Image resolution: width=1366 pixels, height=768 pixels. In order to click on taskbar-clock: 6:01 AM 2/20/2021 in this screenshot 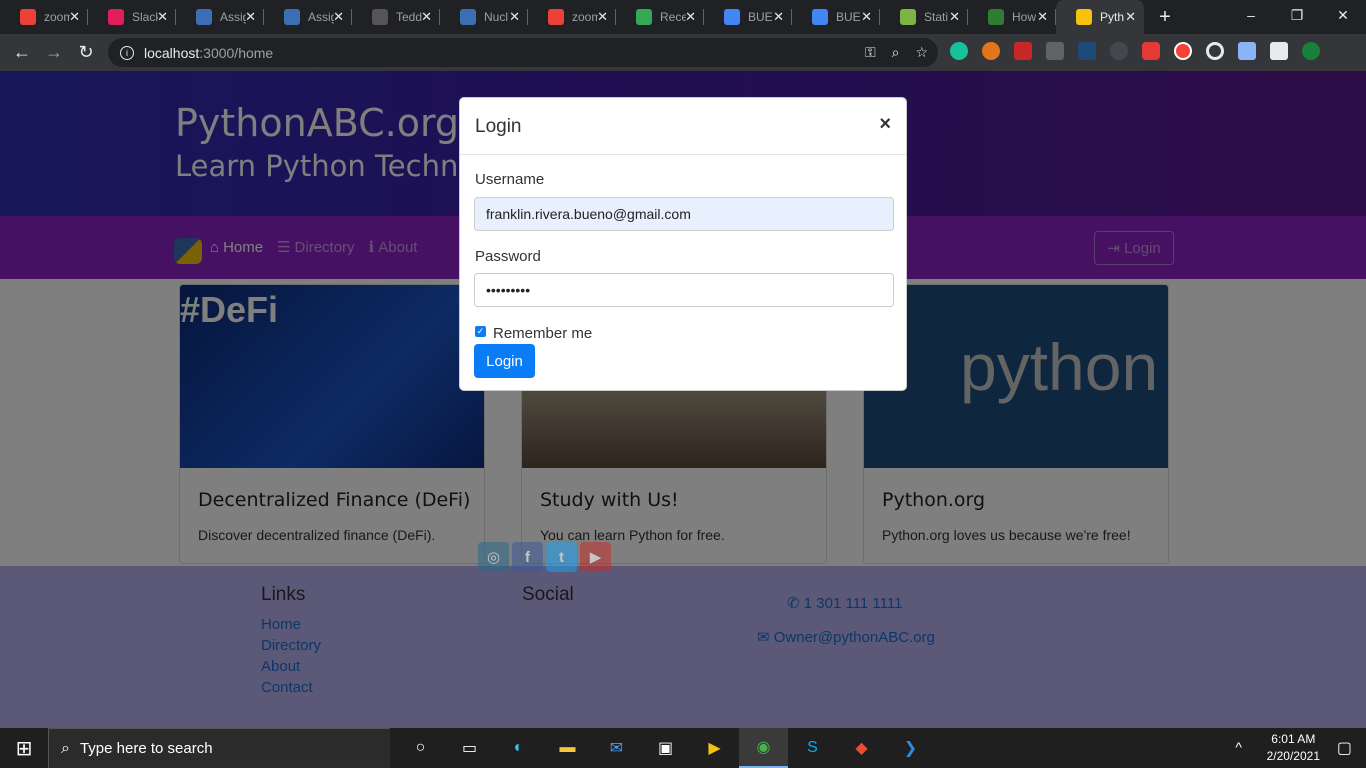, I will do `click(1293, 748)`.